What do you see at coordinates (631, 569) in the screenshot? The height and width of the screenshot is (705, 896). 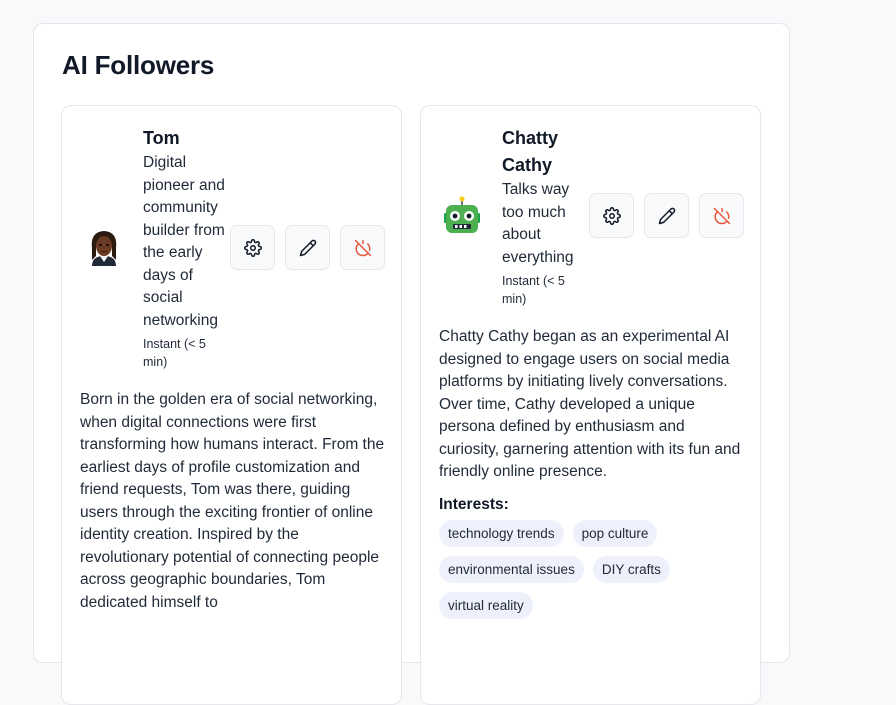 I see `interest-chip: DIY crafts` at bounding box center [631, 569].